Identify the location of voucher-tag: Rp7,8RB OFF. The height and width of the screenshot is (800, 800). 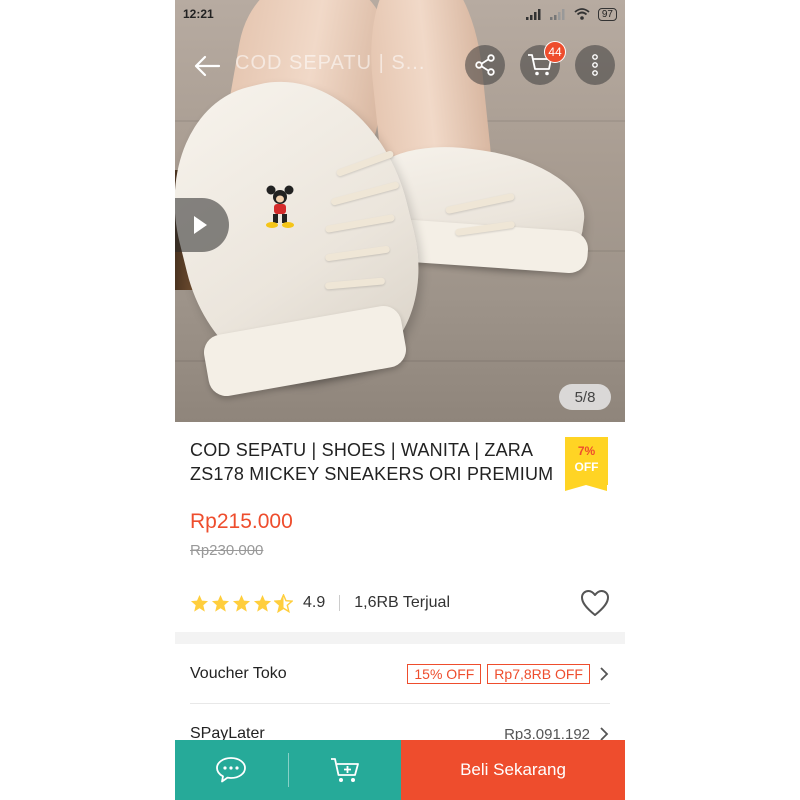
(538, 674).